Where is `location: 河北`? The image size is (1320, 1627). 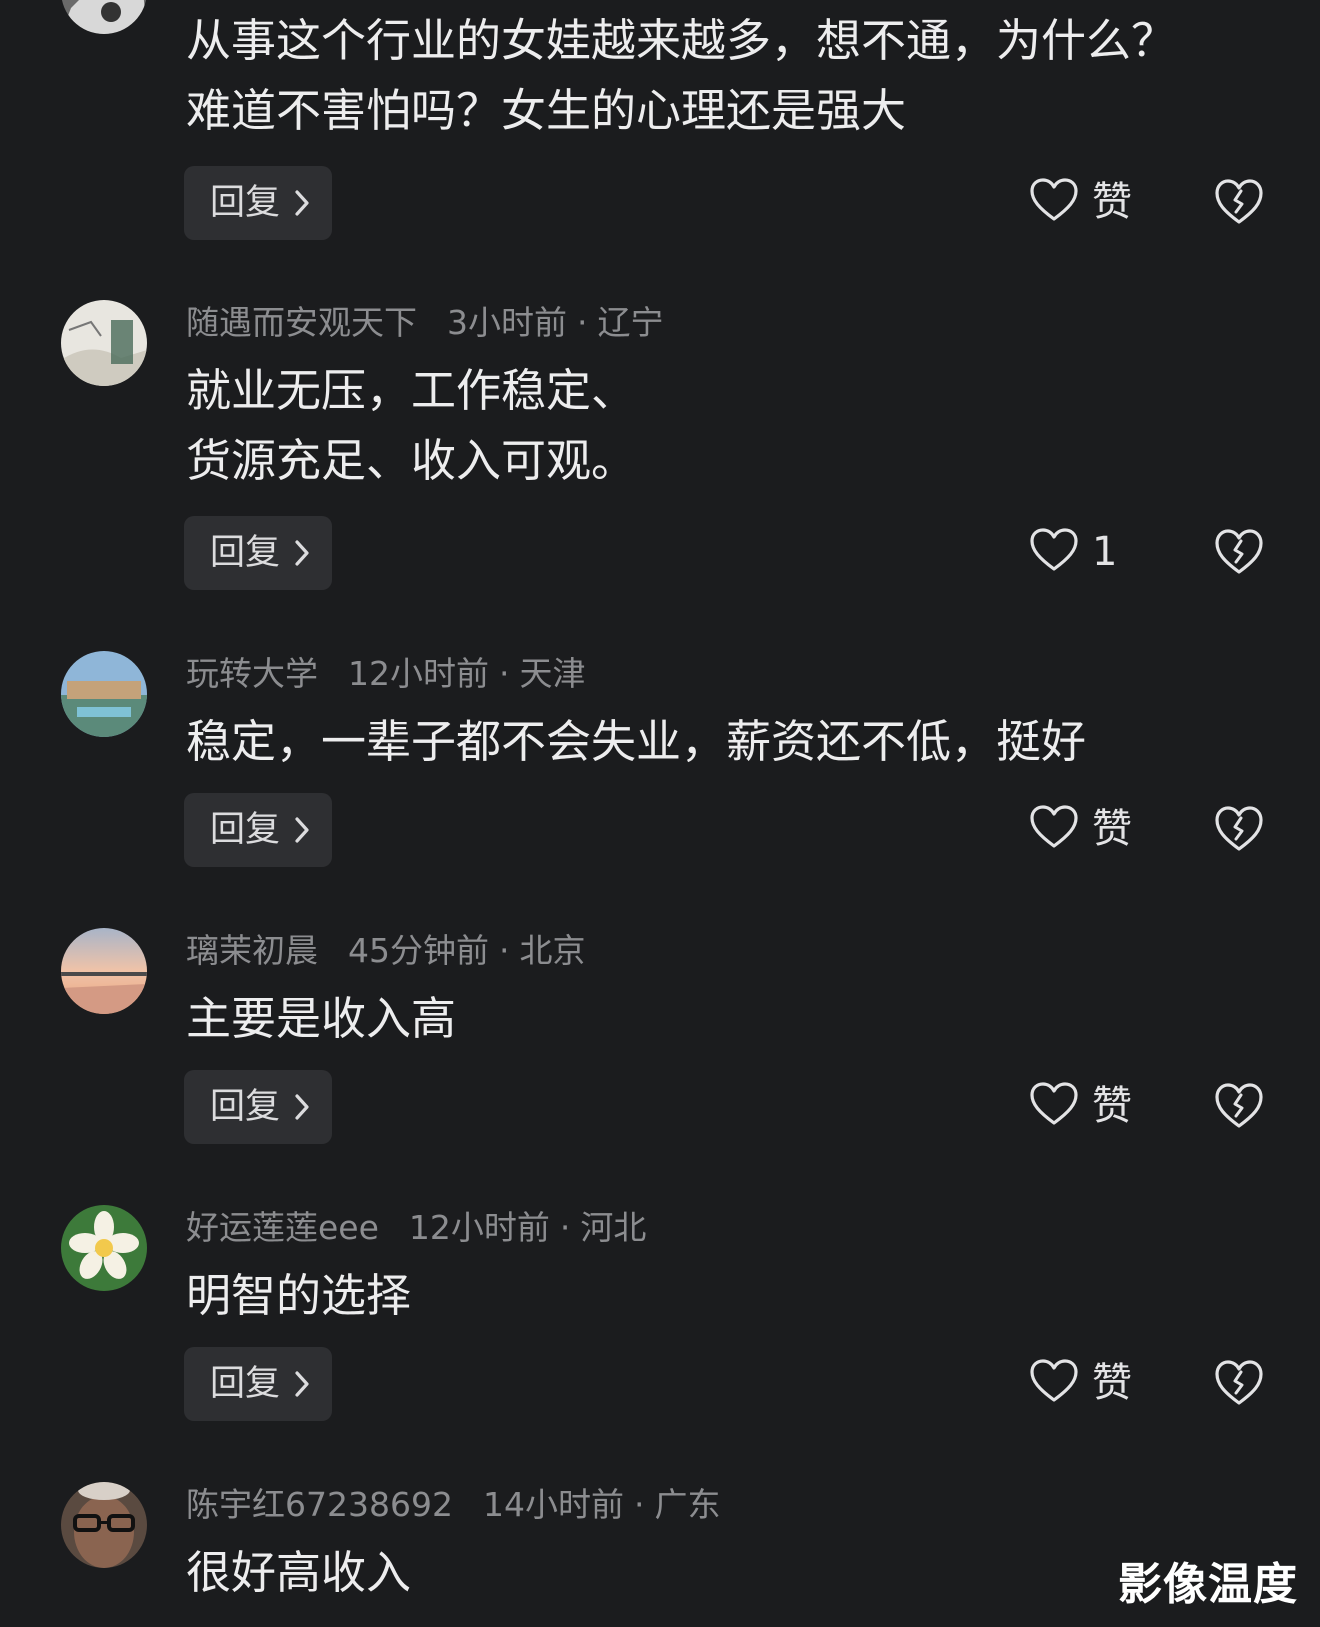
location: 河北 is located at coordinates (613, 1227).